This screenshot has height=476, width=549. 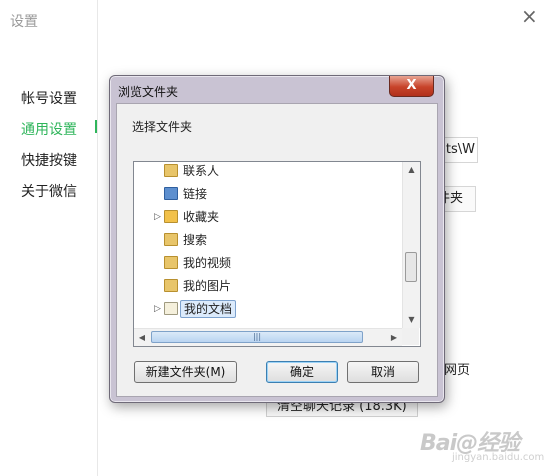 What do you see at coordinates (302, 372) in the screenshot?
I see `ok-button: 确定` at bounding box center [302, 372].